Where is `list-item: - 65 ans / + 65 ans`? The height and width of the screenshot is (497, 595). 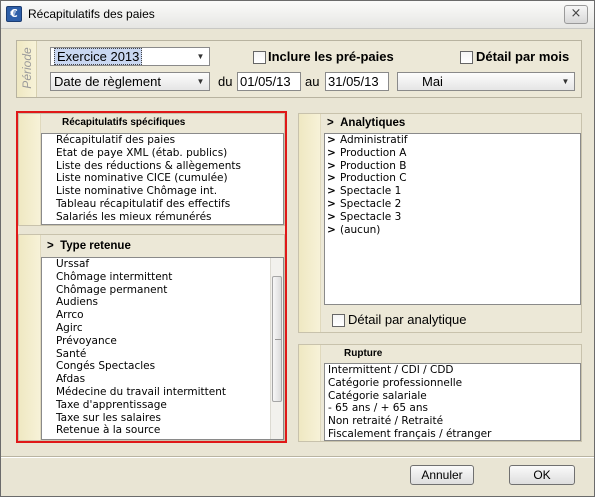
list-item: - 65 ans / + 65 ans is located at coordinates (452, 408).